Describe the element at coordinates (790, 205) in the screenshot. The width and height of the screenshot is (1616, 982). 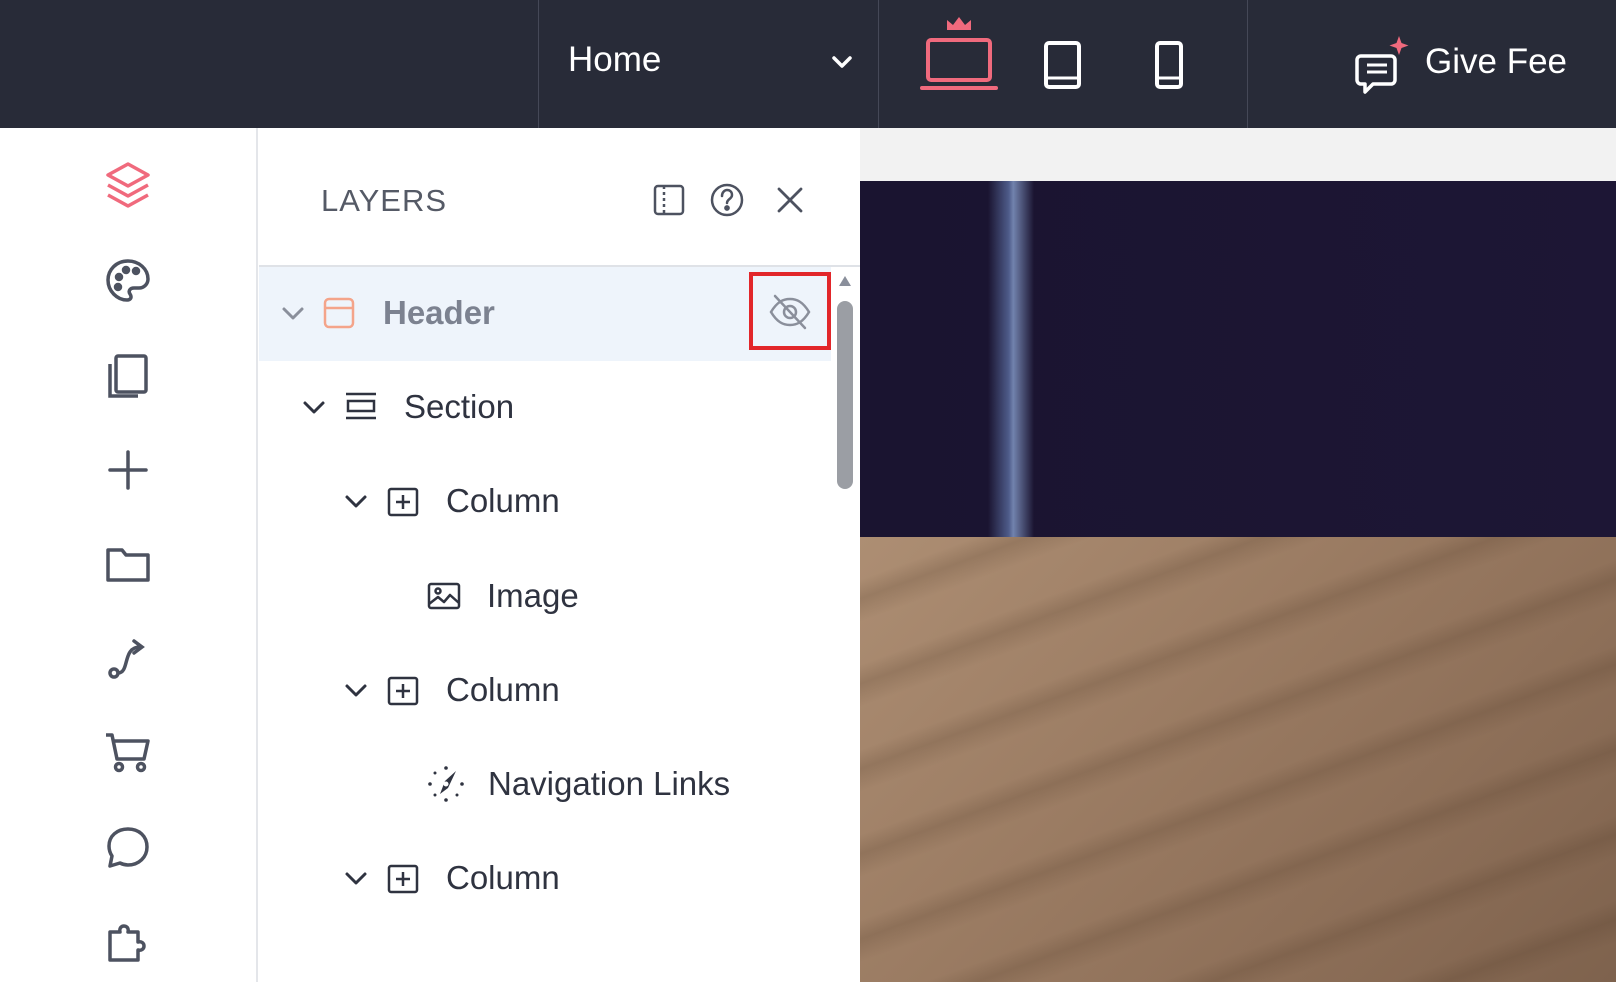
I see `close-icon` at that location.